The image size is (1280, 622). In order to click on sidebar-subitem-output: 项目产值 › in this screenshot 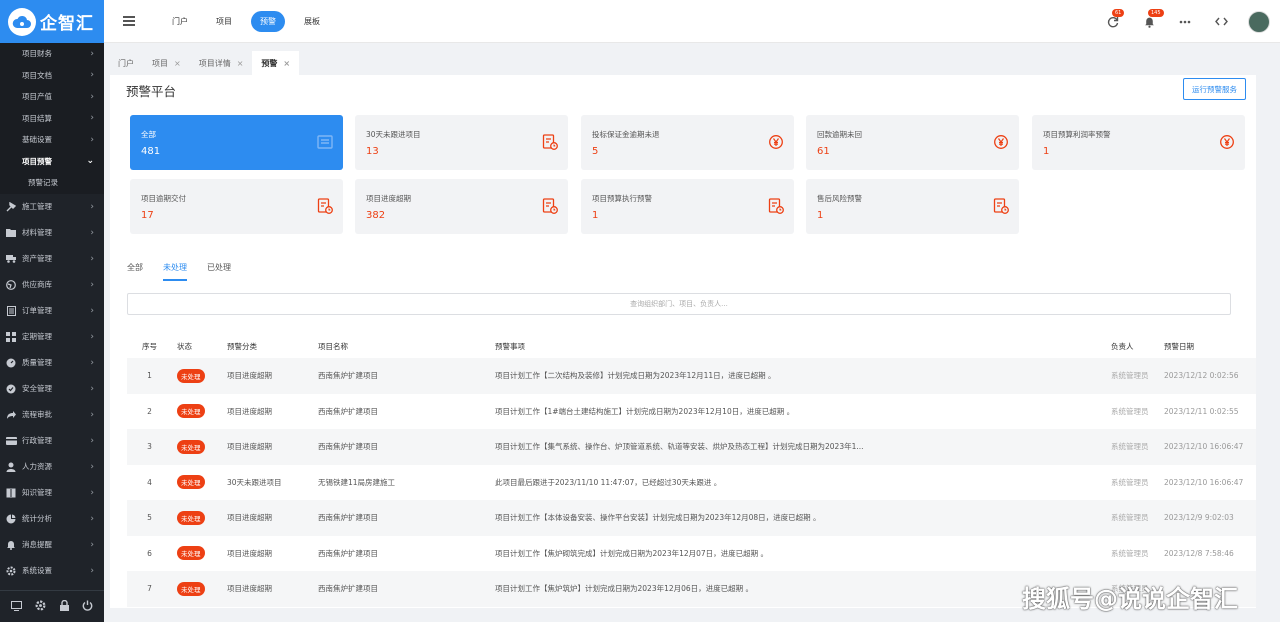, I will do `click(52, 97)`.